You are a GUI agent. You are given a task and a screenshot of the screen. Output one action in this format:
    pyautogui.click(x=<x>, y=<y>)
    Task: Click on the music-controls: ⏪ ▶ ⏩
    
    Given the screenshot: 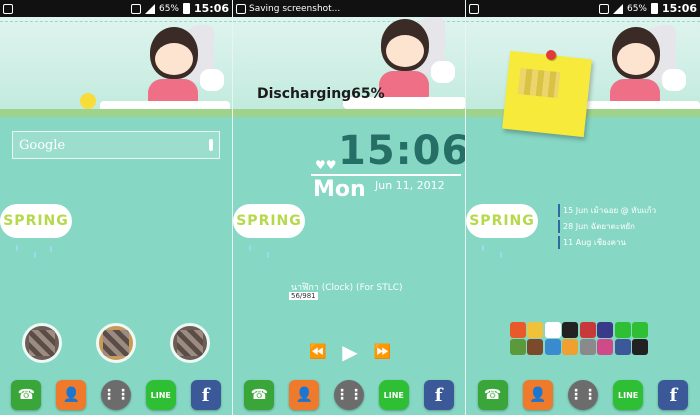 What is the action you would take?
    pyautogui.click(x=350, y=352)
    